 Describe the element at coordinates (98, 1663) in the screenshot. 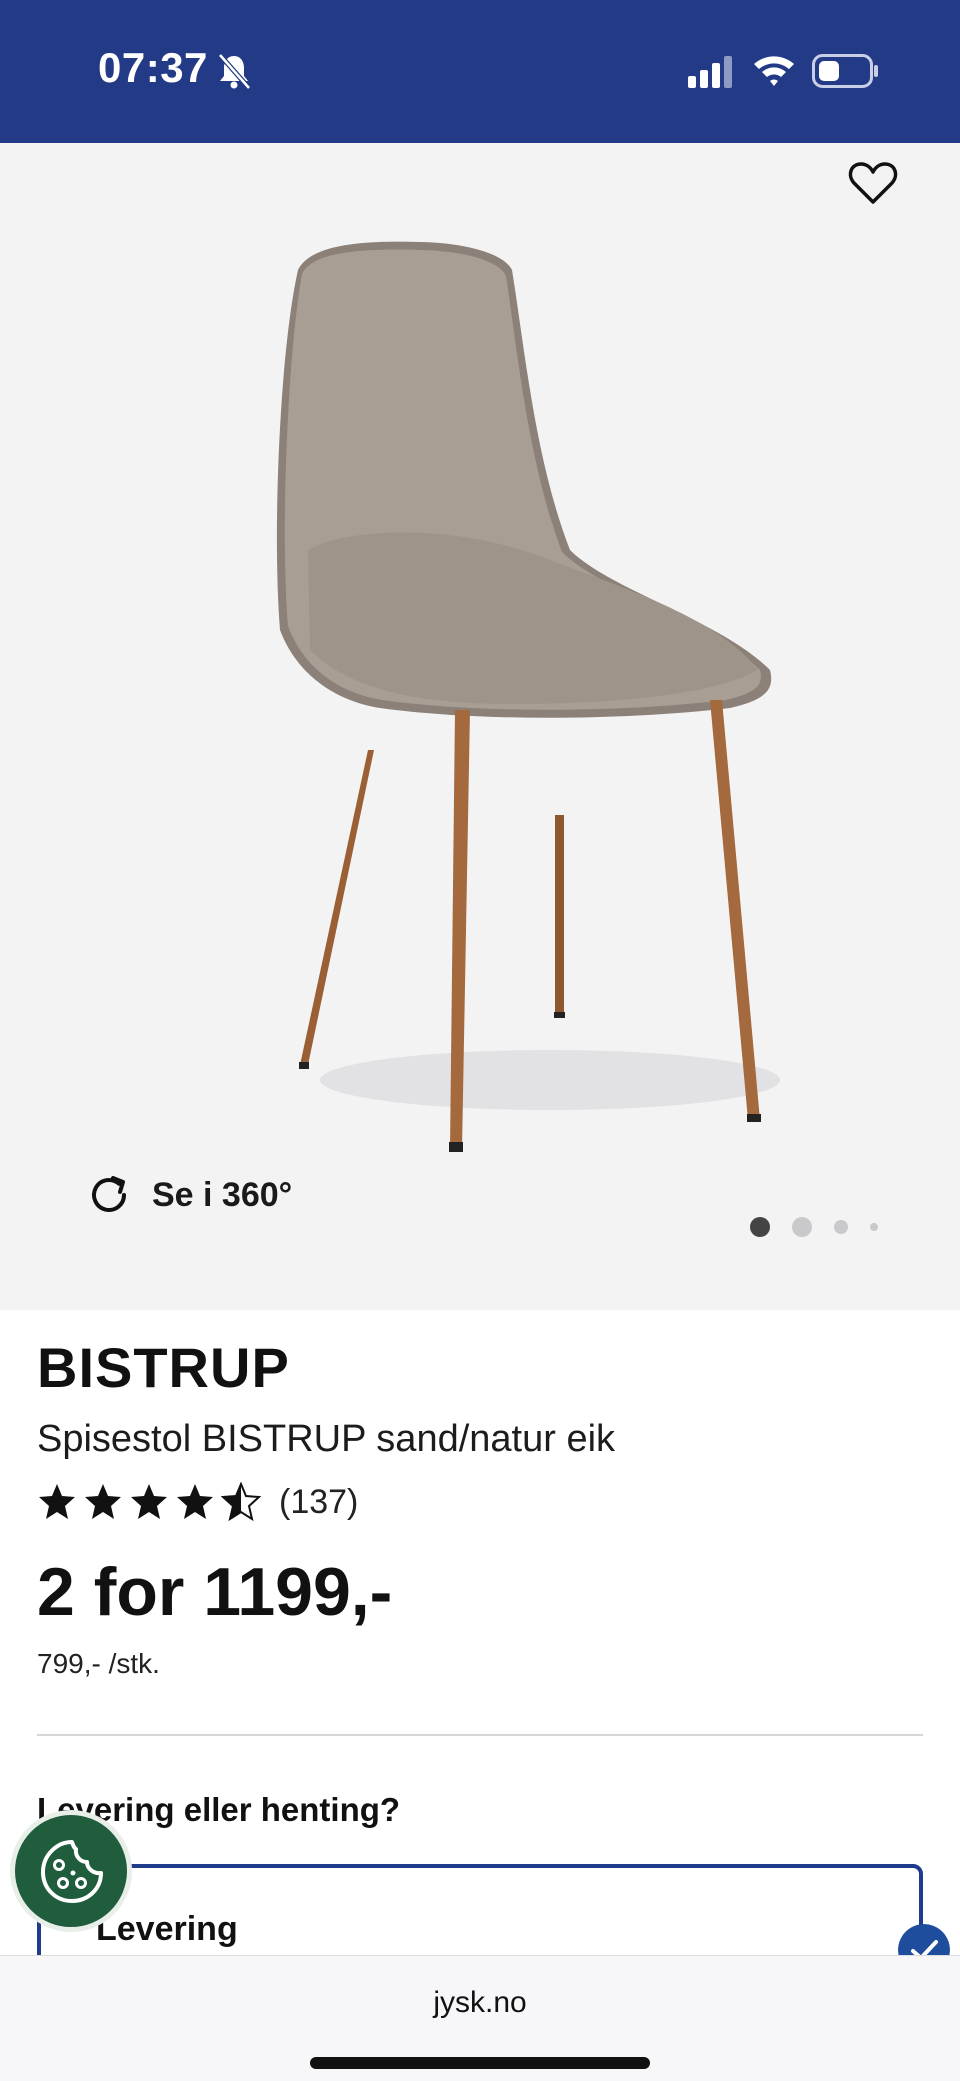

I see `price-per-unit: 799,- /stk.` at that location.